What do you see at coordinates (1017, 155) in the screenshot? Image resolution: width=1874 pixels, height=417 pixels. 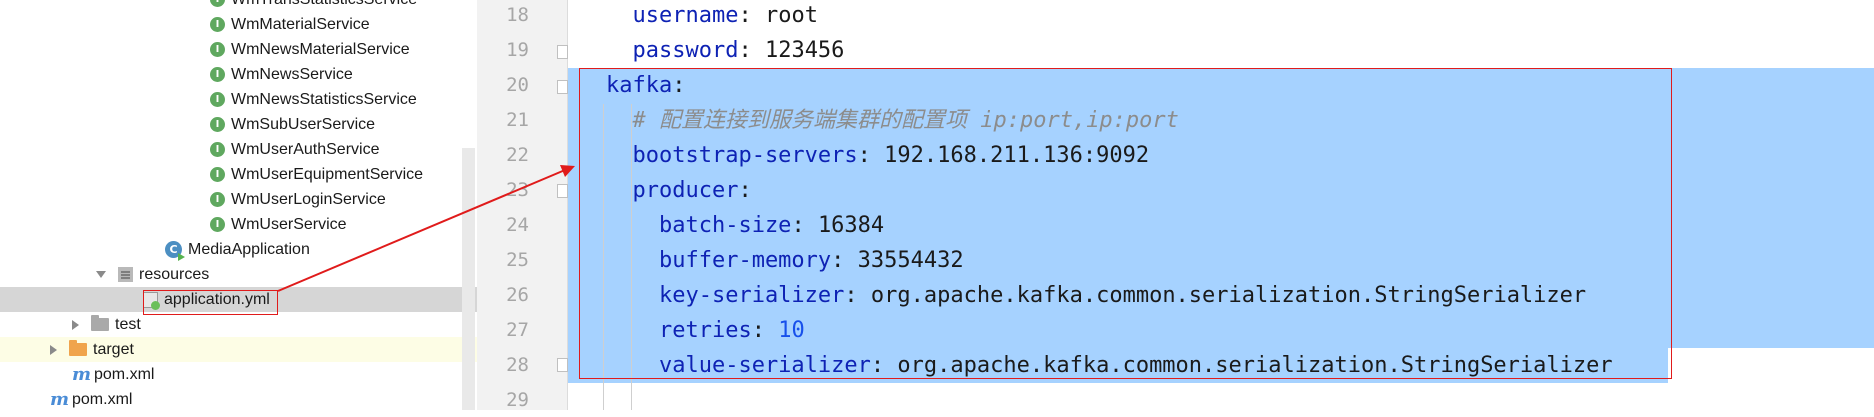 I see `code-token: 192.168.211.136:9092` at bounding box center [1017, 155].